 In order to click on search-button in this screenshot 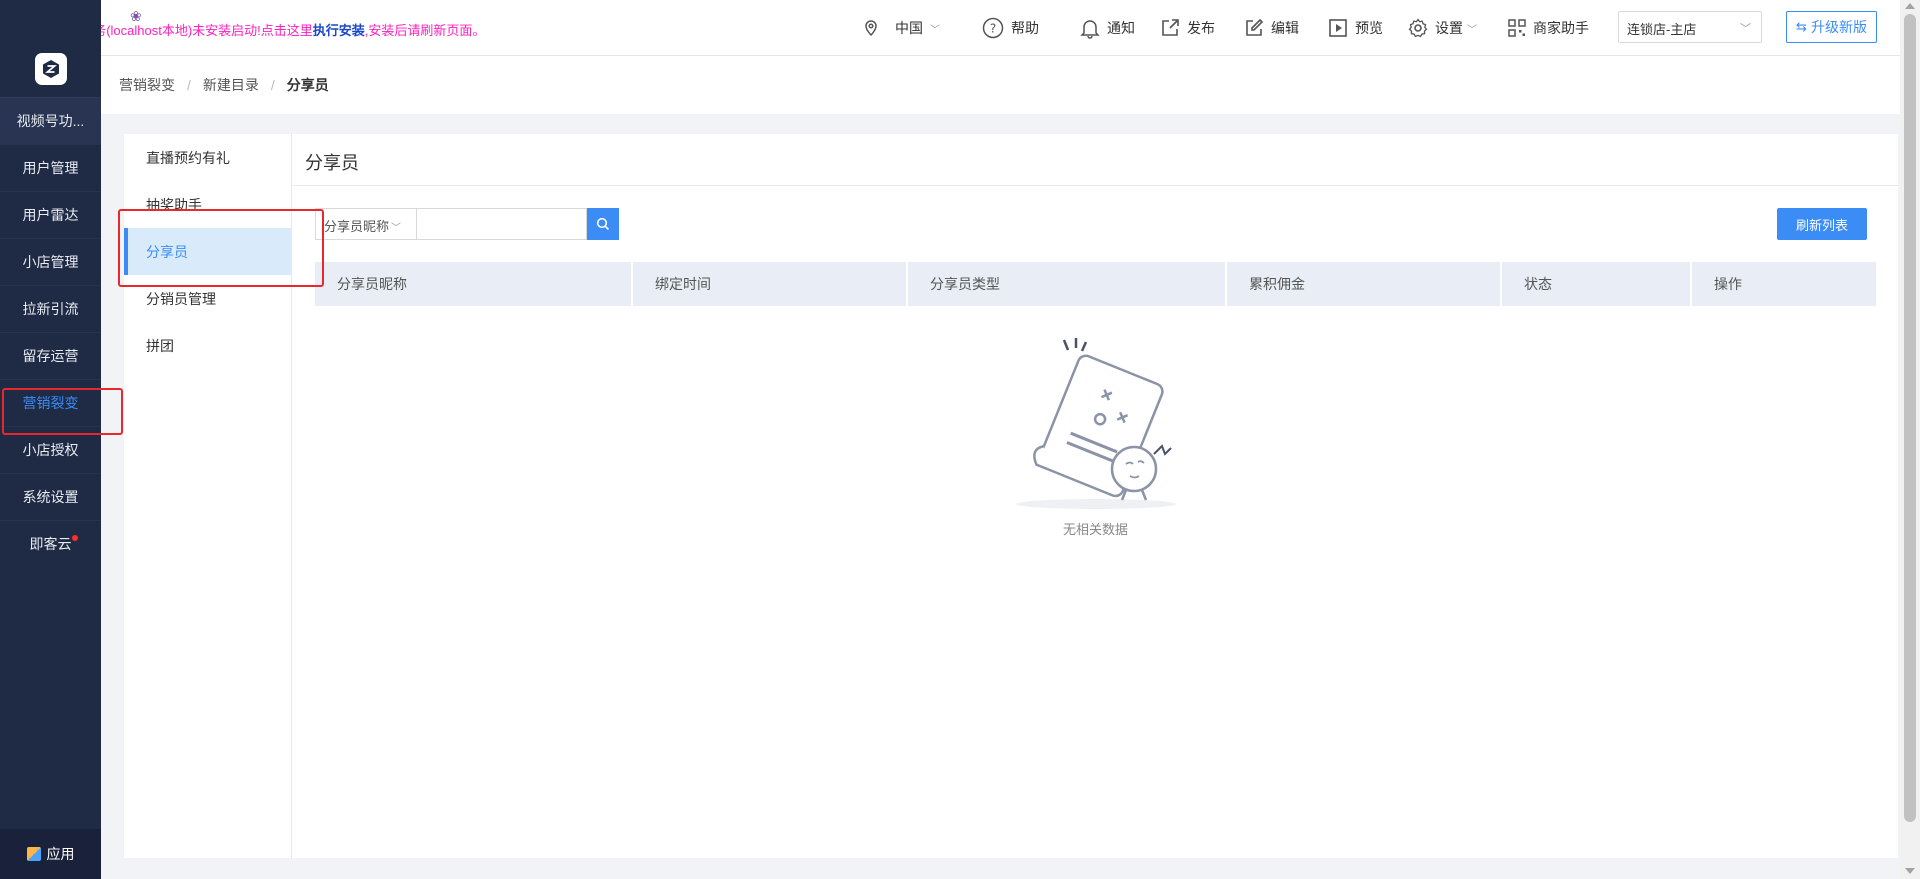, I will do `click(603, 224)`.